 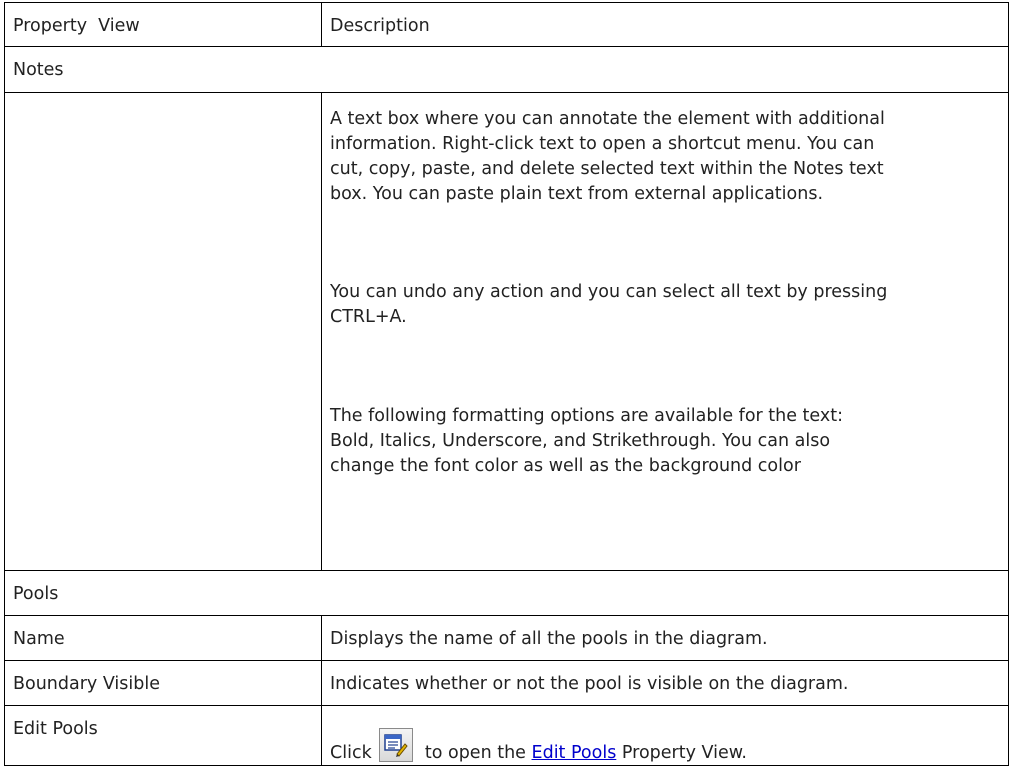 What do you see at coordinates (380, 26) in the screenshot?
I see `header-description: Description` at bounding box center [380, 26].